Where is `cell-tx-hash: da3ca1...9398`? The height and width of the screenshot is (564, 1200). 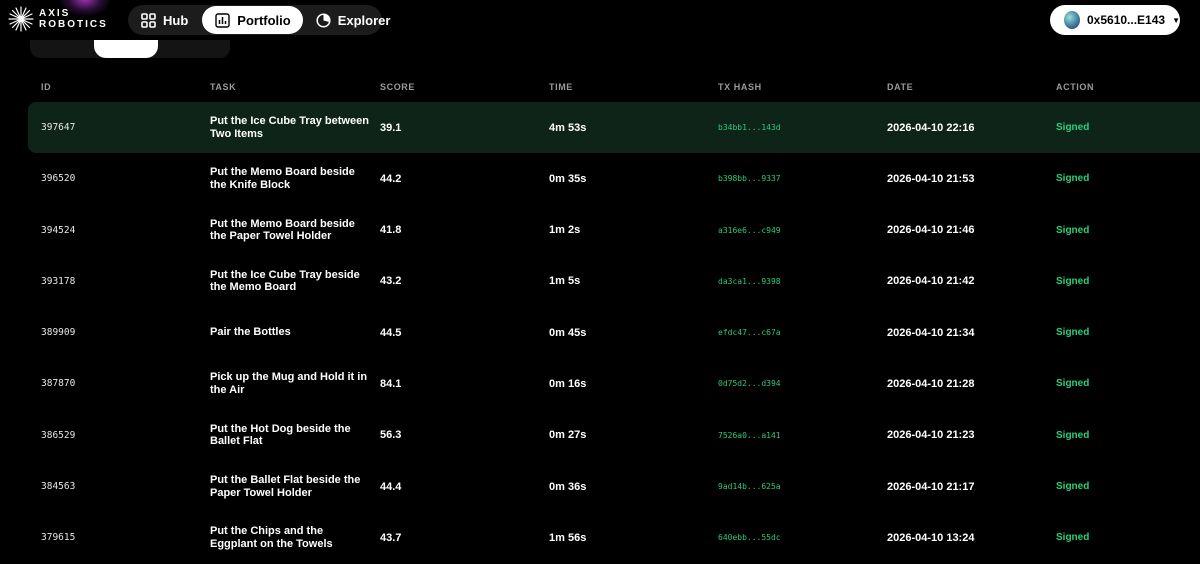
cell-tx-hash: da3ca1...9398 is located at coordinates (749, 281).